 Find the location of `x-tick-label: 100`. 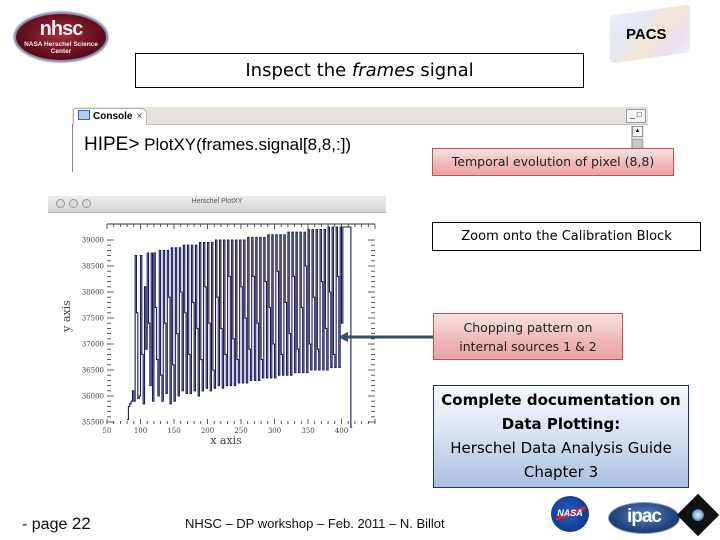

x-tick-label: 100 is located at coordinates (140, 431).